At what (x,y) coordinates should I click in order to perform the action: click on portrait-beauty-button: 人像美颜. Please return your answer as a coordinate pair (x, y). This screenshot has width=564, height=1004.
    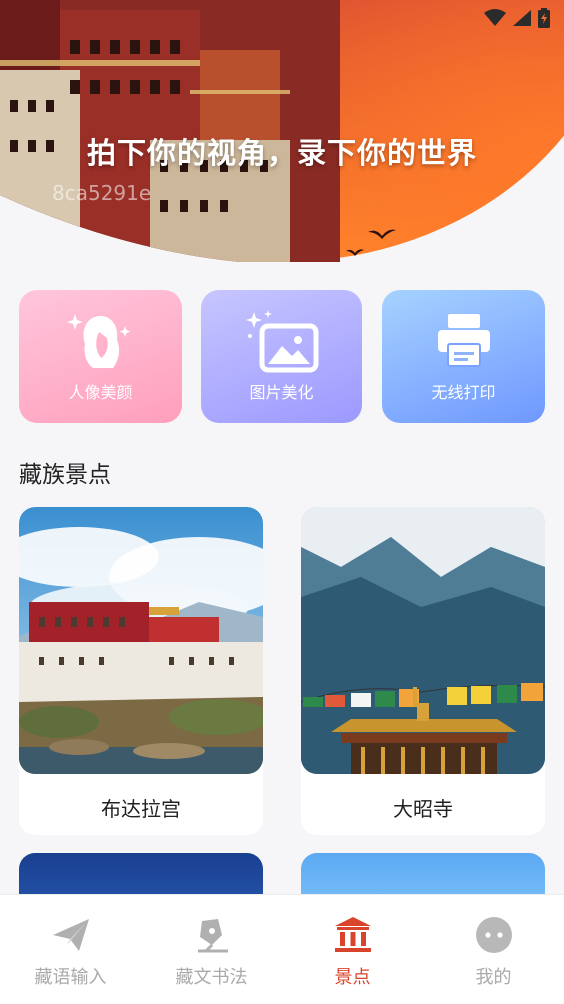
    Looking at the image, I should click on (100, 356).